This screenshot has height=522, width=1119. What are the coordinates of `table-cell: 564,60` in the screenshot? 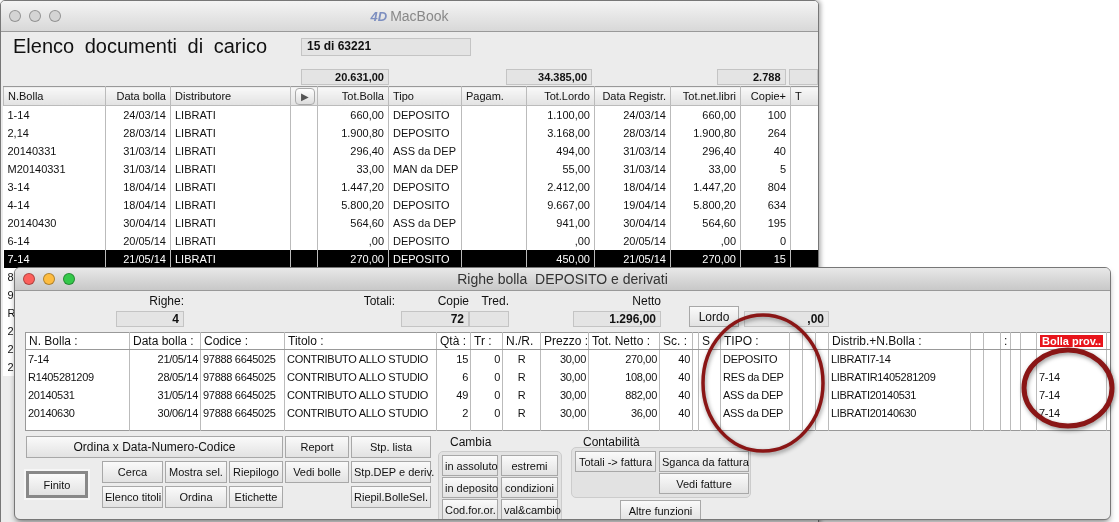 It's located at (353, 222).